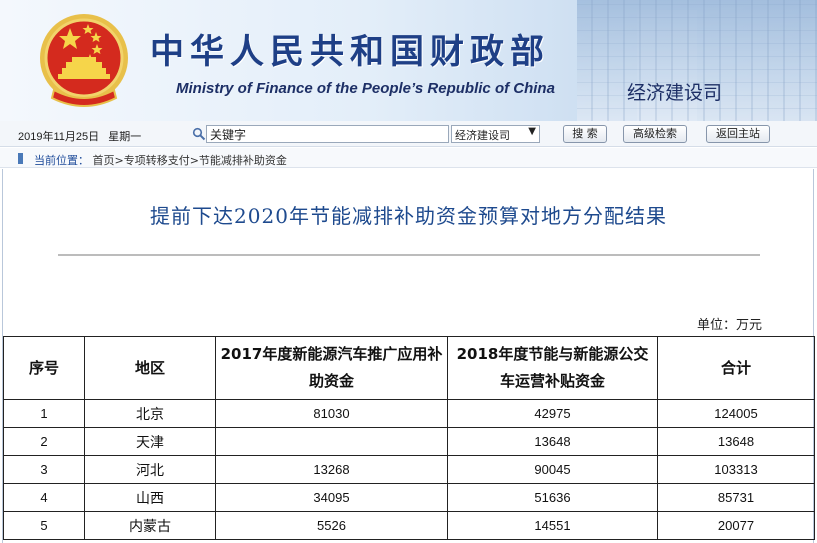 The image size is (817, 543). I want to click on cell-total: 124005, so click(736, 413).